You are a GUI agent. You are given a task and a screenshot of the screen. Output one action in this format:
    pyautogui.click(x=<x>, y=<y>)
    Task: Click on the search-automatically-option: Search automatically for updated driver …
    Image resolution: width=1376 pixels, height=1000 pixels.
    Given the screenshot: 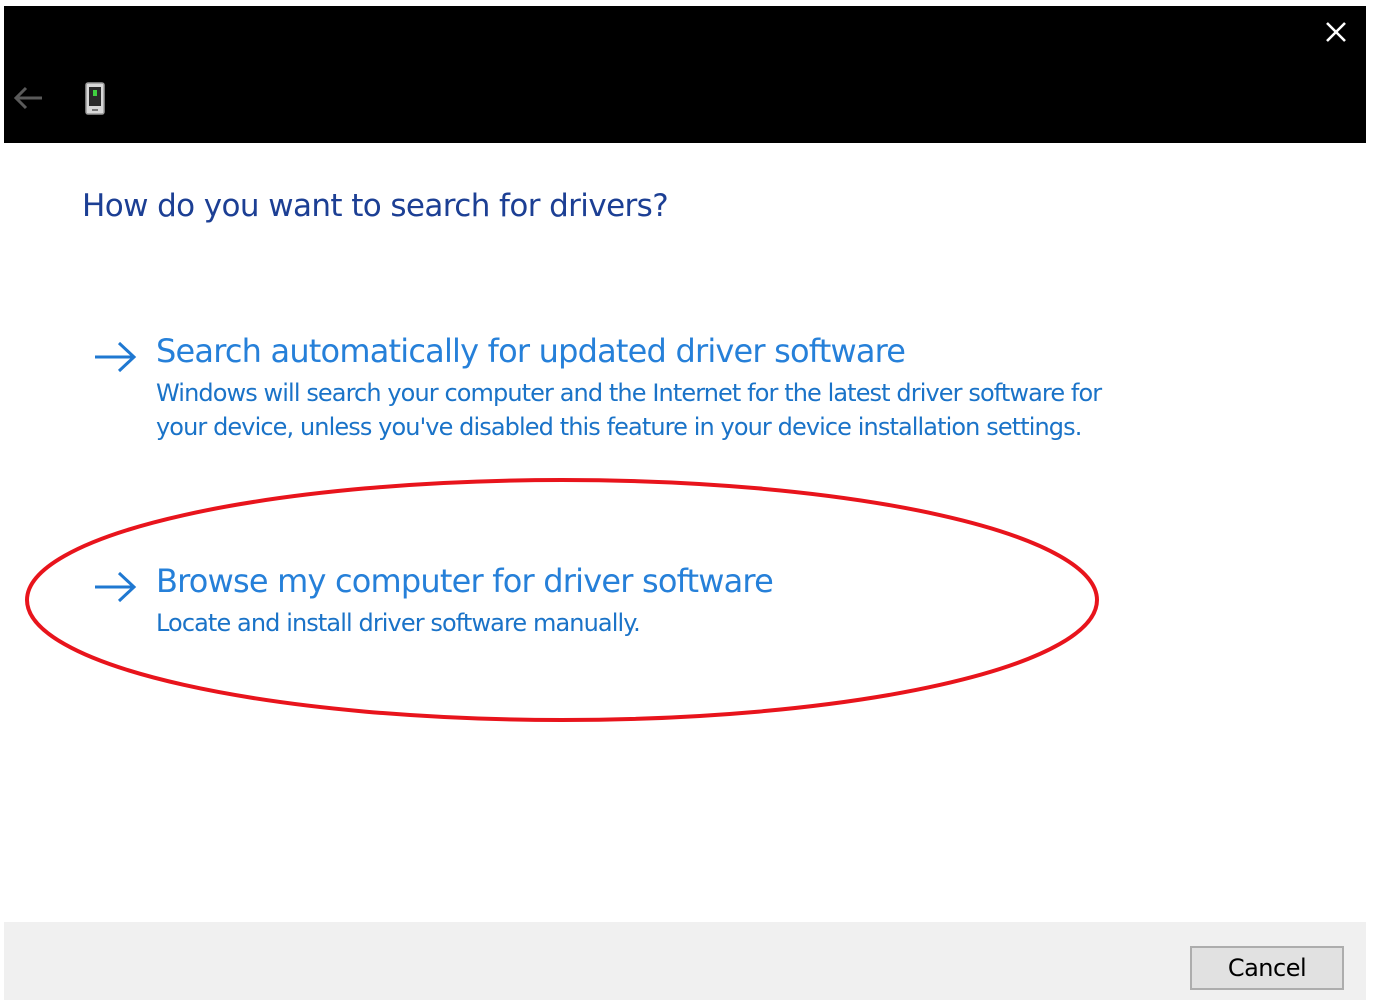 What is the action you would take?
    pyautogui.click(x=617, y=407)
    